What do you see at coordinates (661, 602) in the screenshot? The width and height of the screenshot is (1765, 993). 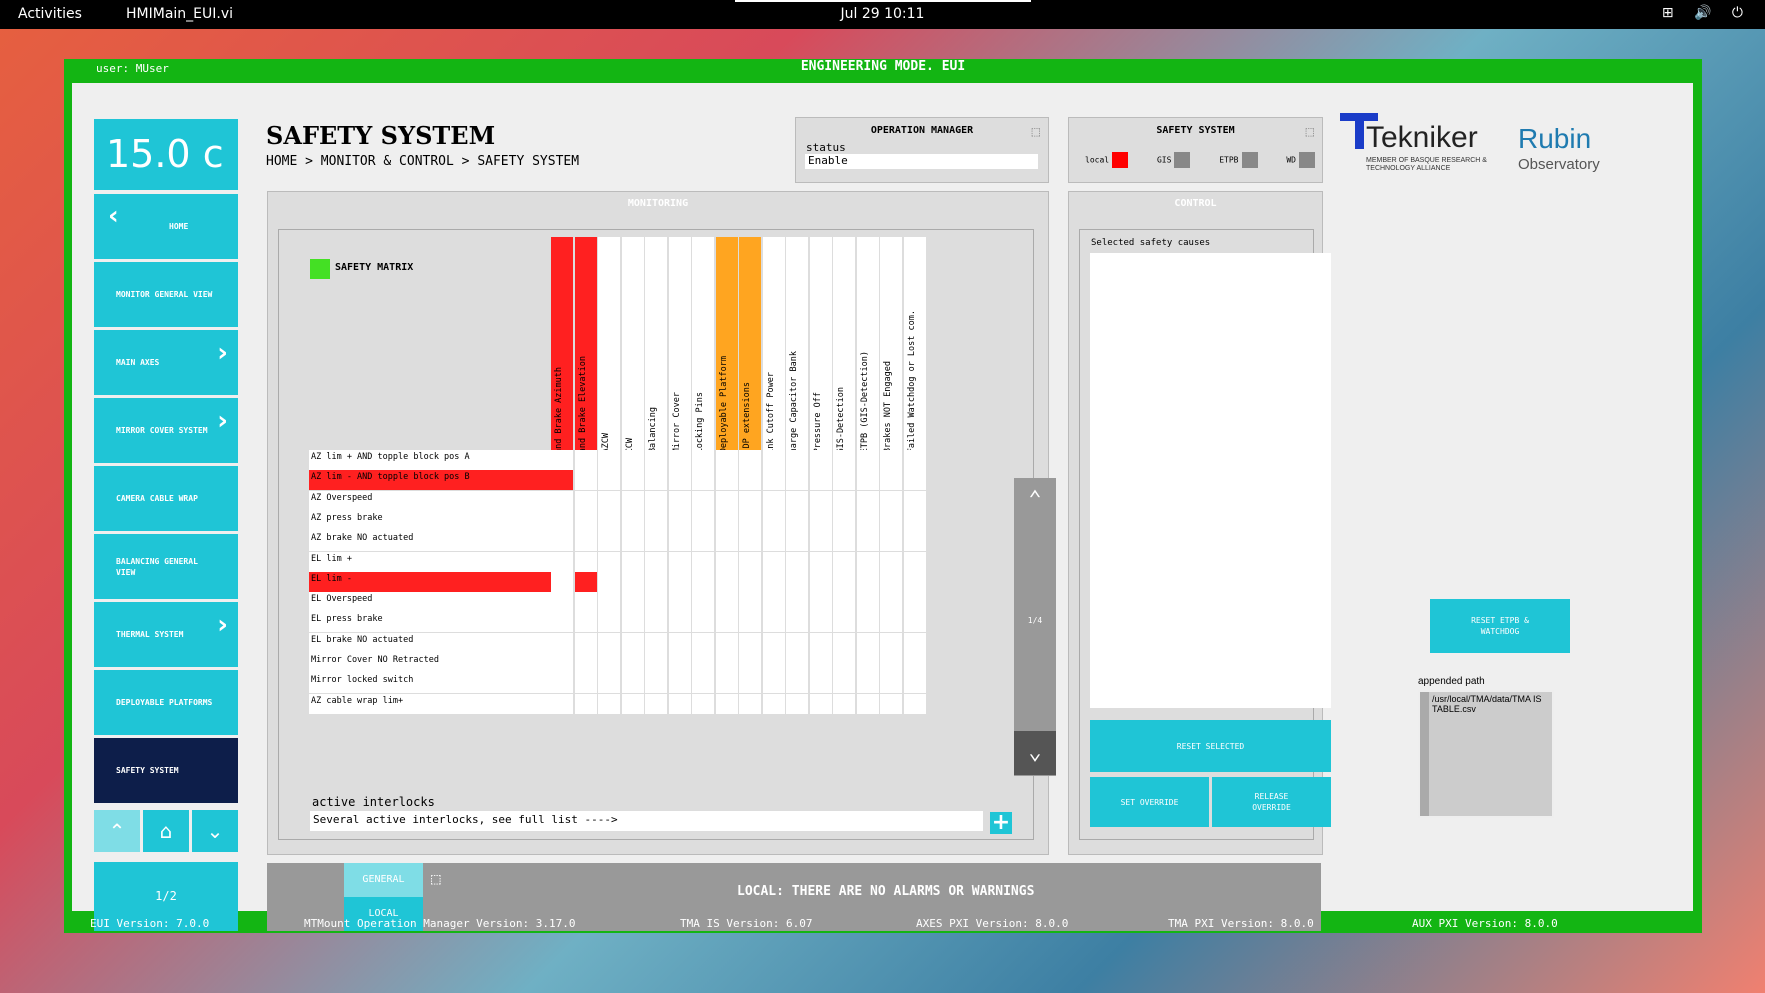 I see `matrix-row: EL Overspeed` at bounding box center [661, 602].